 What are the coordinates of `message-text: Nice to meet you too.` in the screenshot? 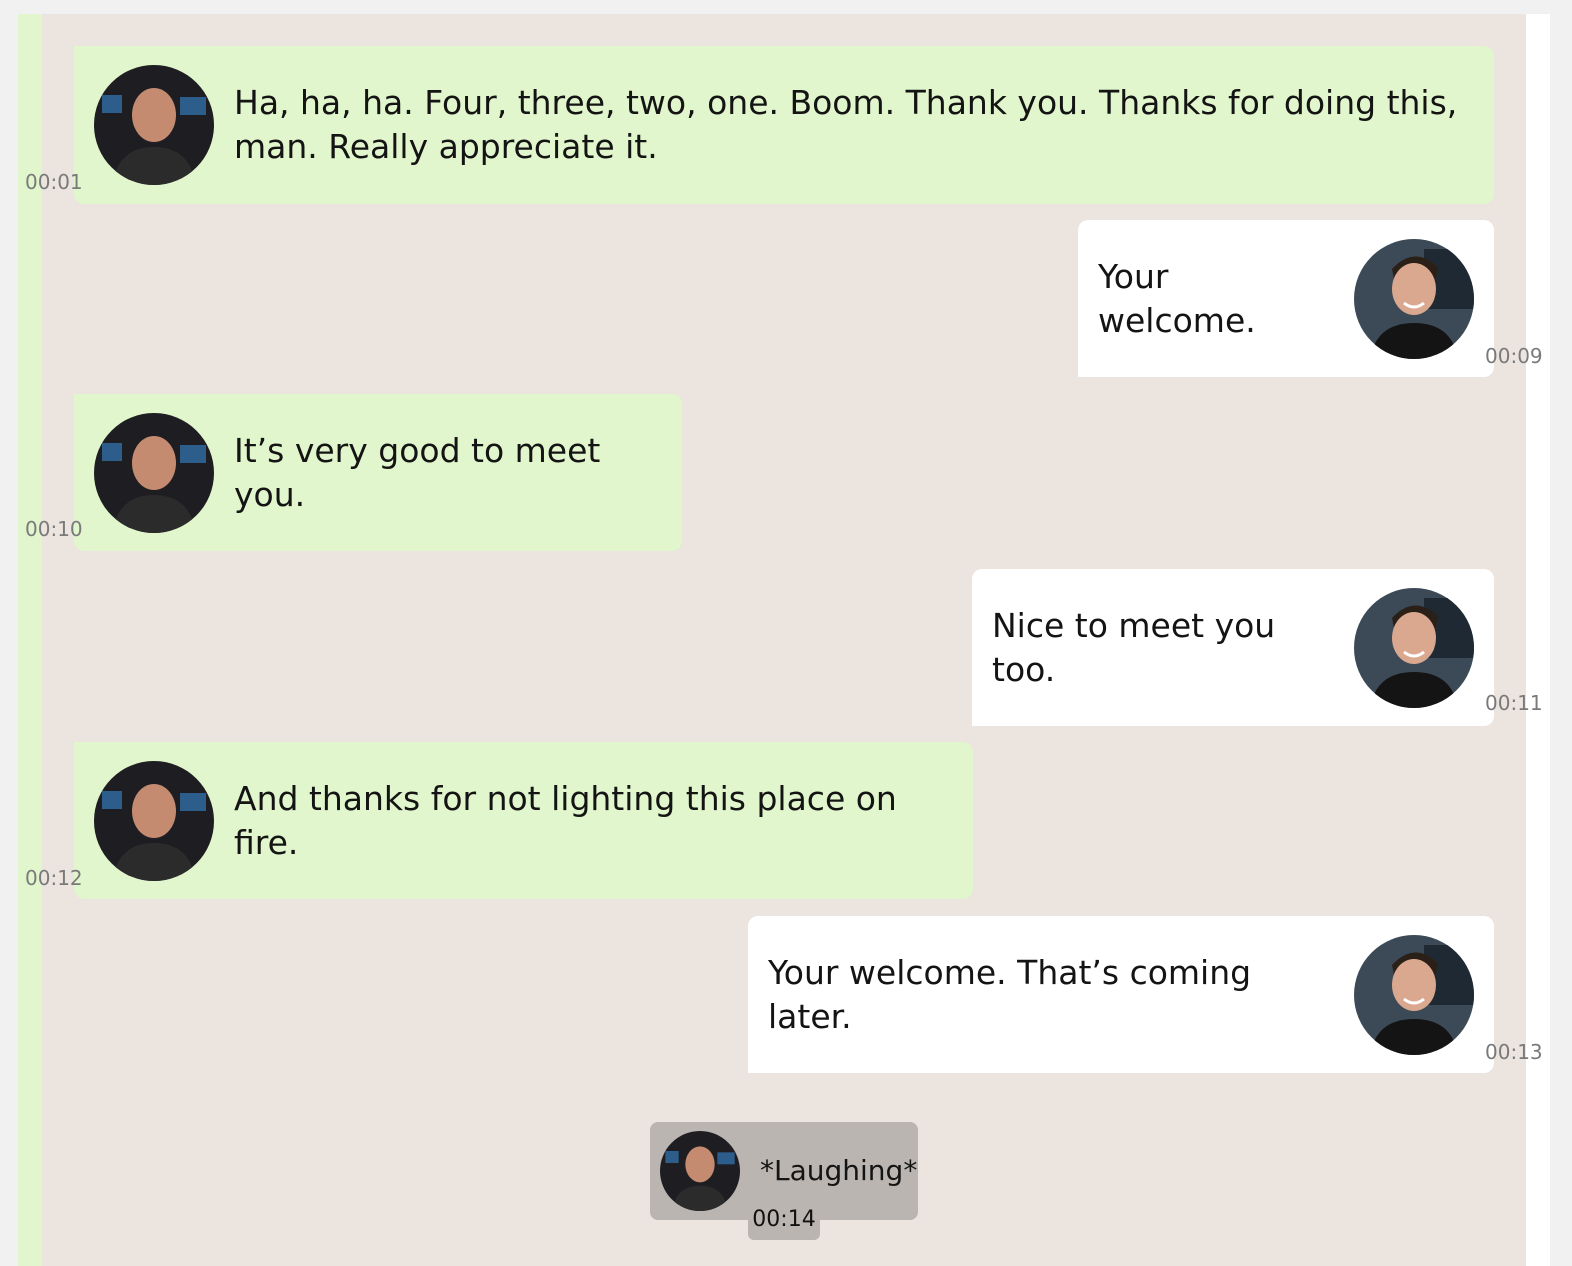 It's located at (1134, 647).